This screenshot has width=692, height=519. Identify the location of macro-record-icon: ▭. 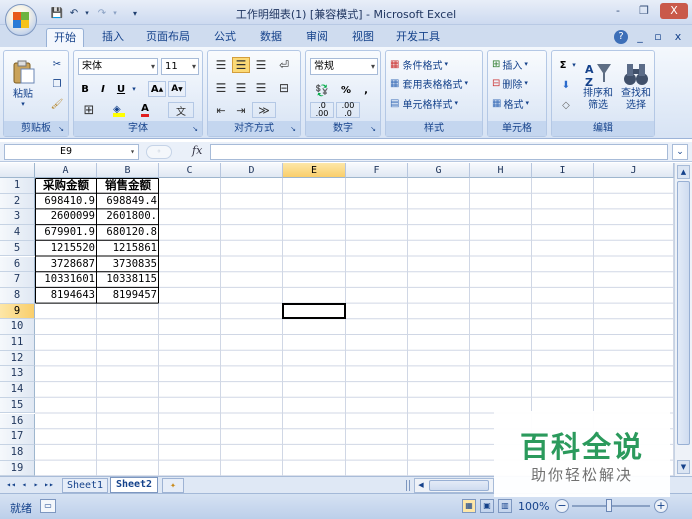
(48, 506).